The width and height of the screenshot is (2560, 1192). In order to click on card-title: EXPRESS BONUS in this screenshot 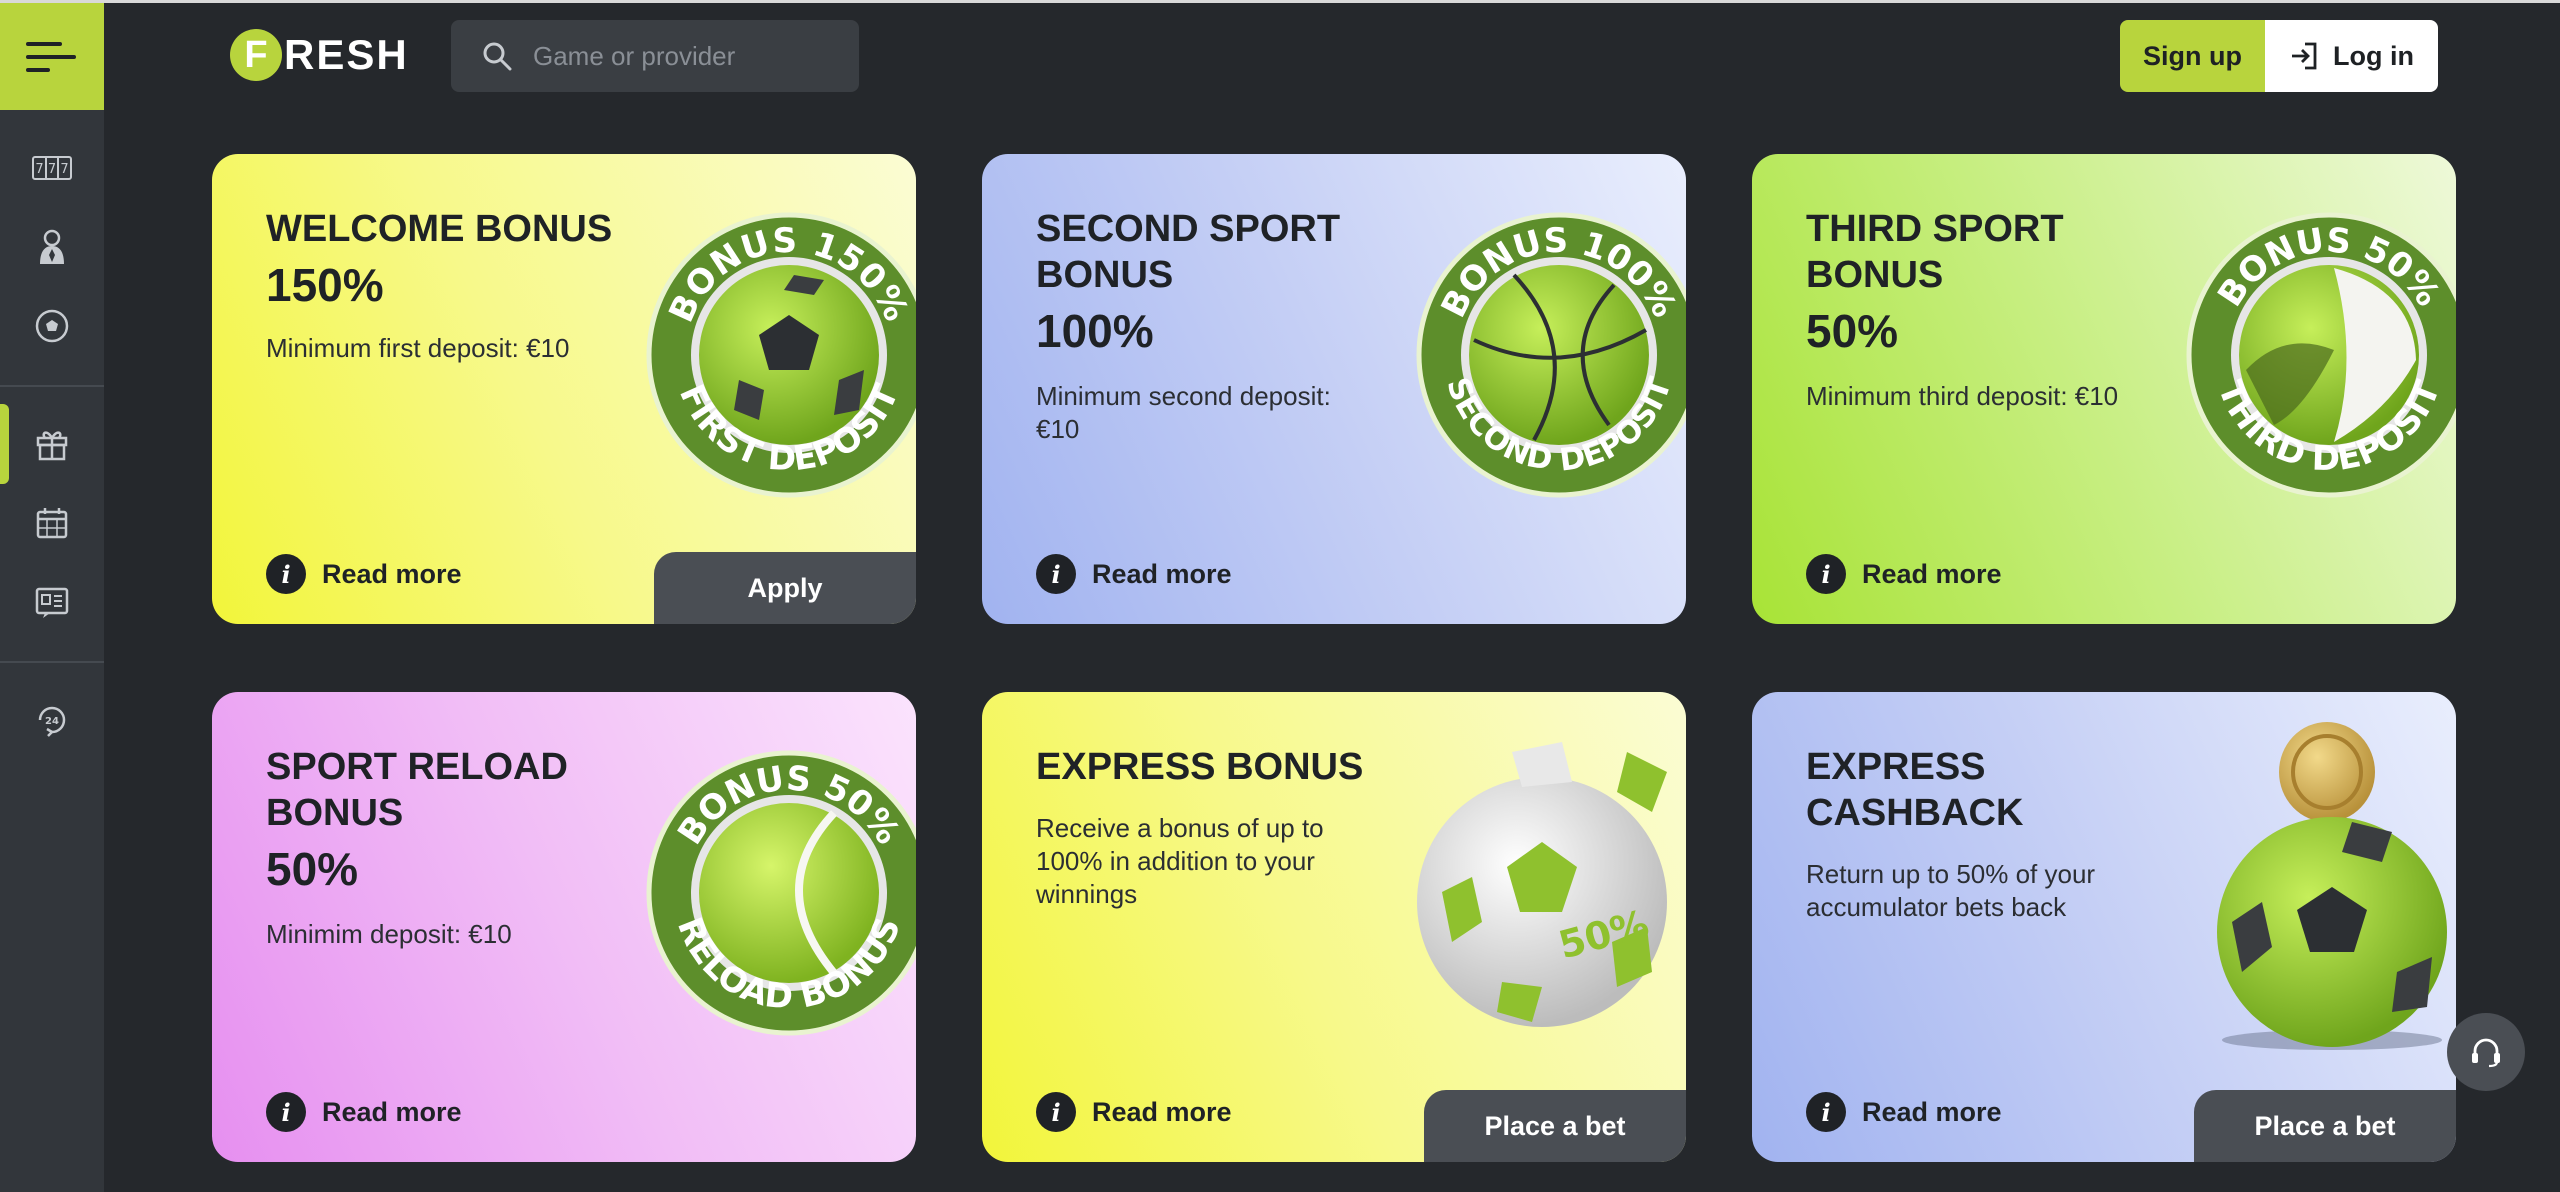, I will do `click(1200, 767)`.